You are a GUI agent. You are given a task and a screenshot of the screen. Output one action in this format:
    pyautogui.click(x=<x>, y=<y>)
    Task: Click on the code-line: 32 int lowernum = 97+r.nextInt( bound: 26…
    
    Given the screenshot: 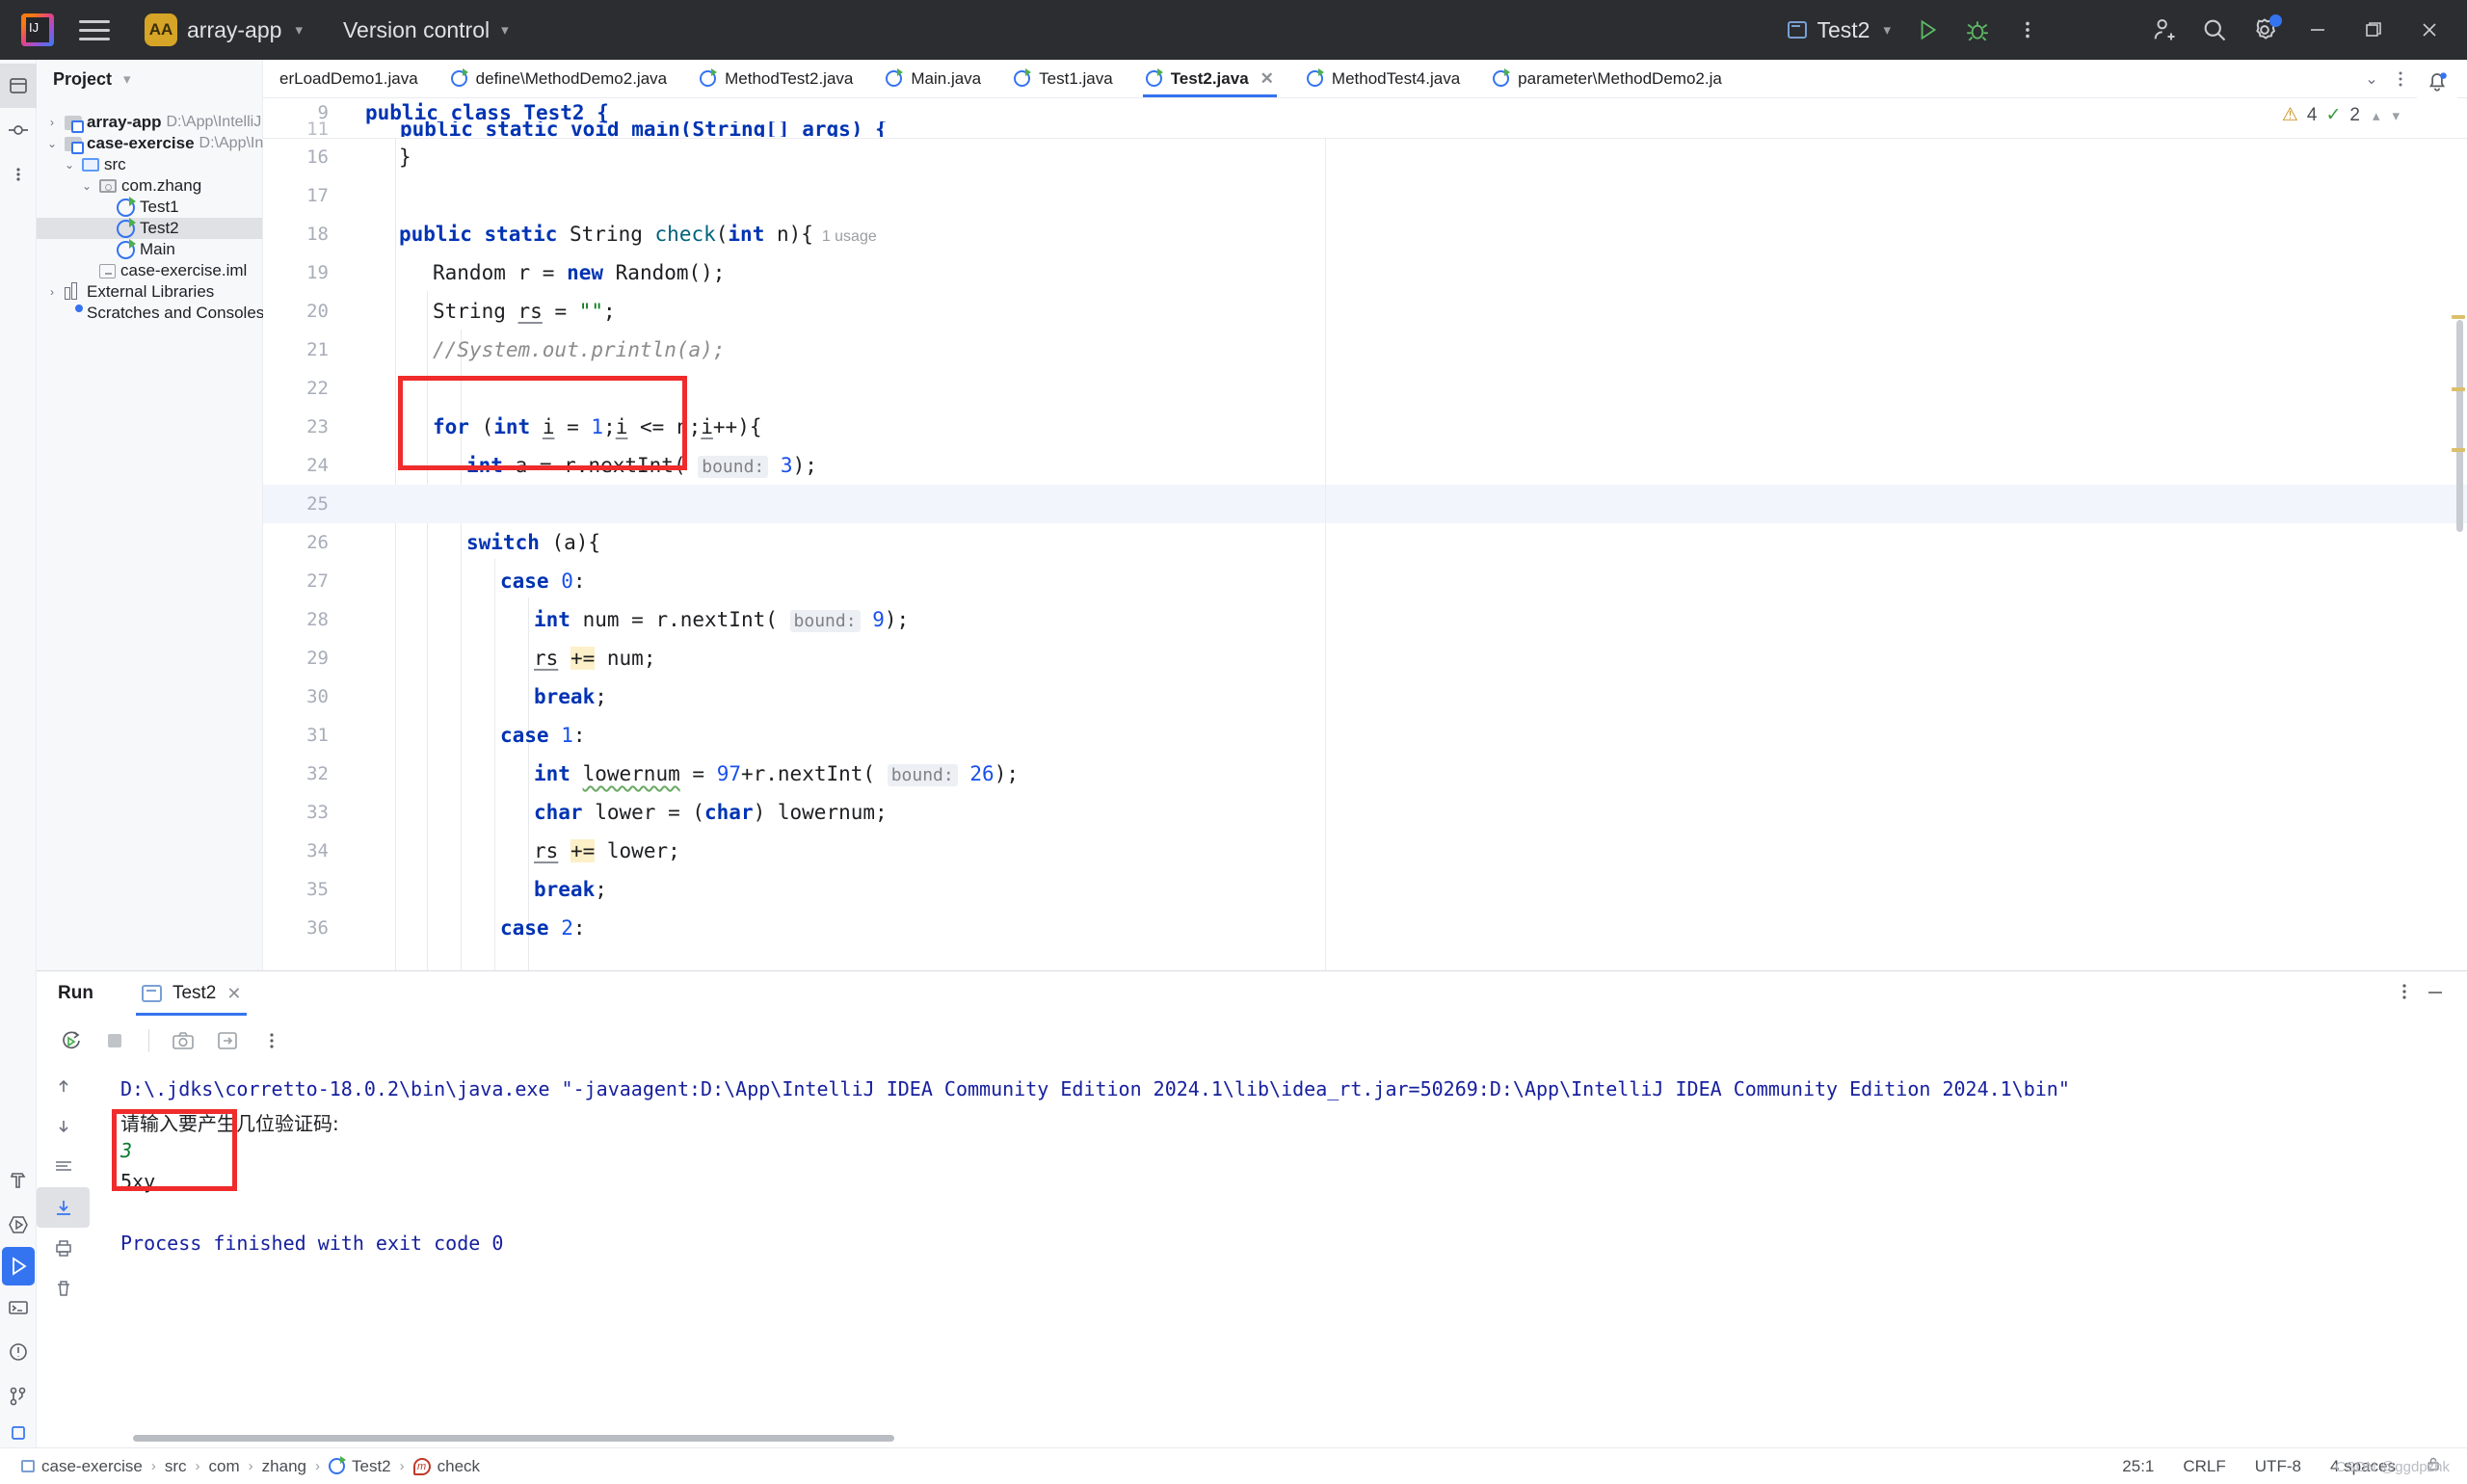 What is the action you would take?
    pyautogui.click(x=1365, y=774)
    